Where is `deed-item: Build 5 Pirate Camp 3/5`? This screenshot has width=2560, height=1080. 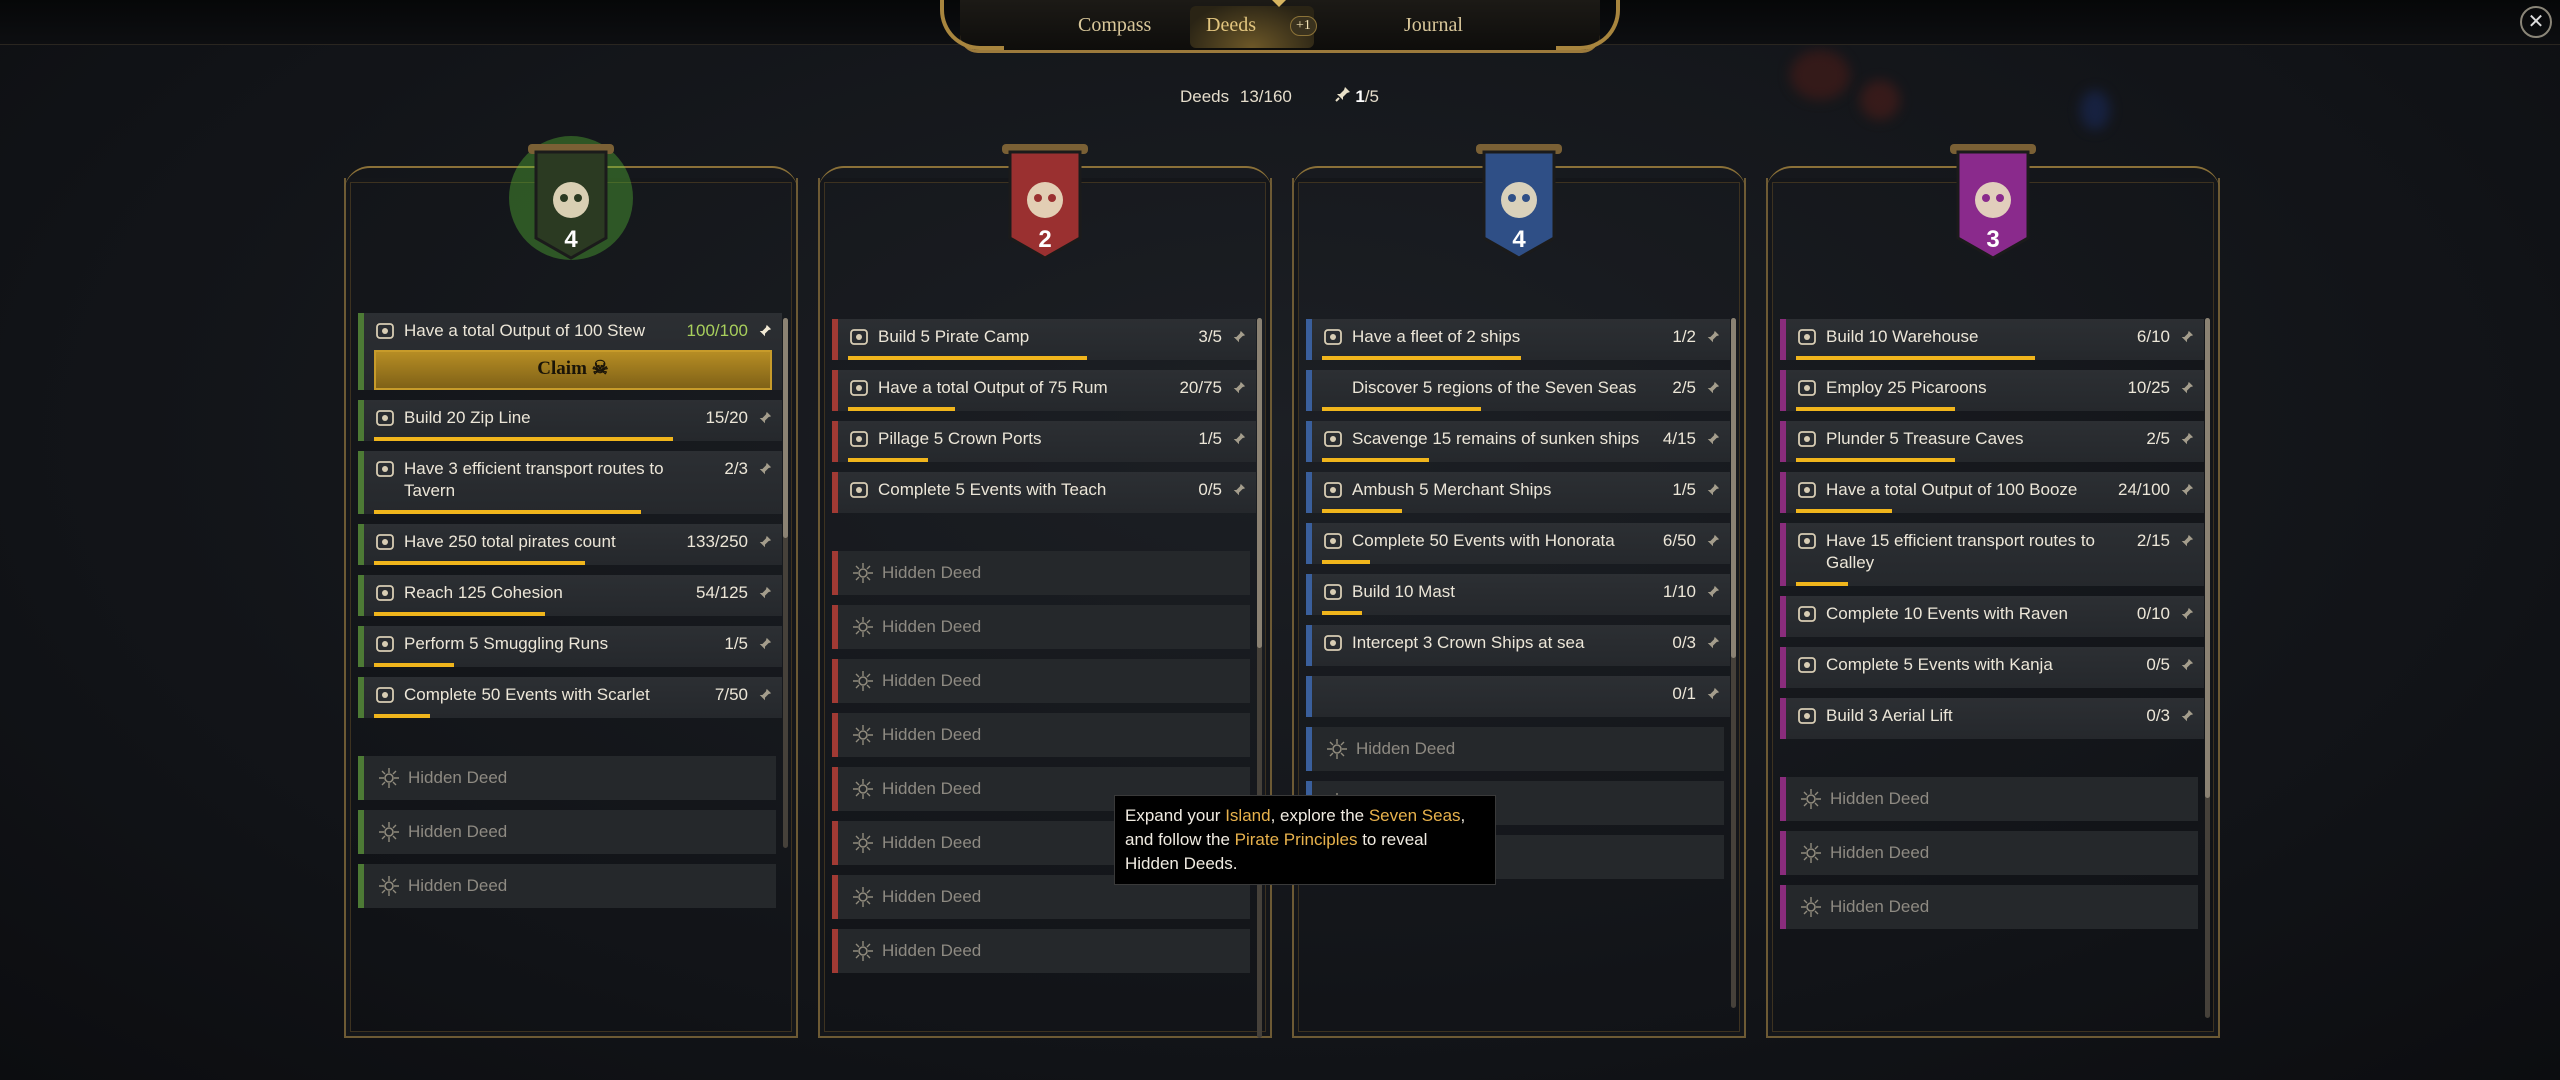 deed-item: Build 5 Pirate Camp 3/5 is located at coordinates (1044, 339).